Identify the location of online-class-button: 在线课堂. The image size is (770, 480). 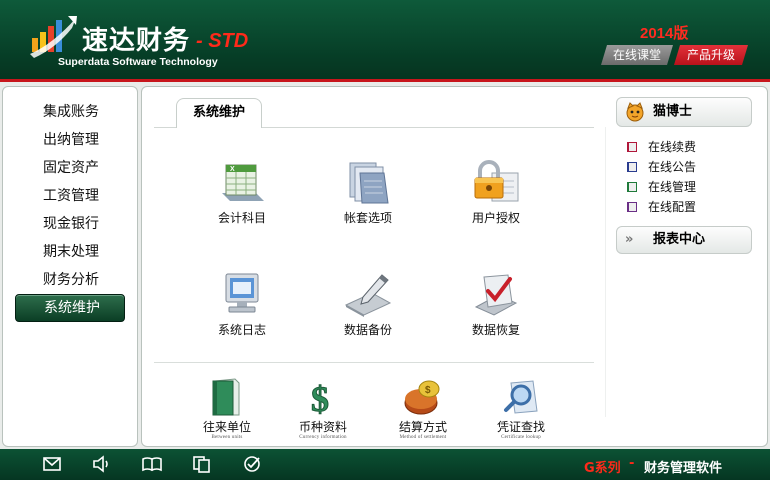
(637, 55).